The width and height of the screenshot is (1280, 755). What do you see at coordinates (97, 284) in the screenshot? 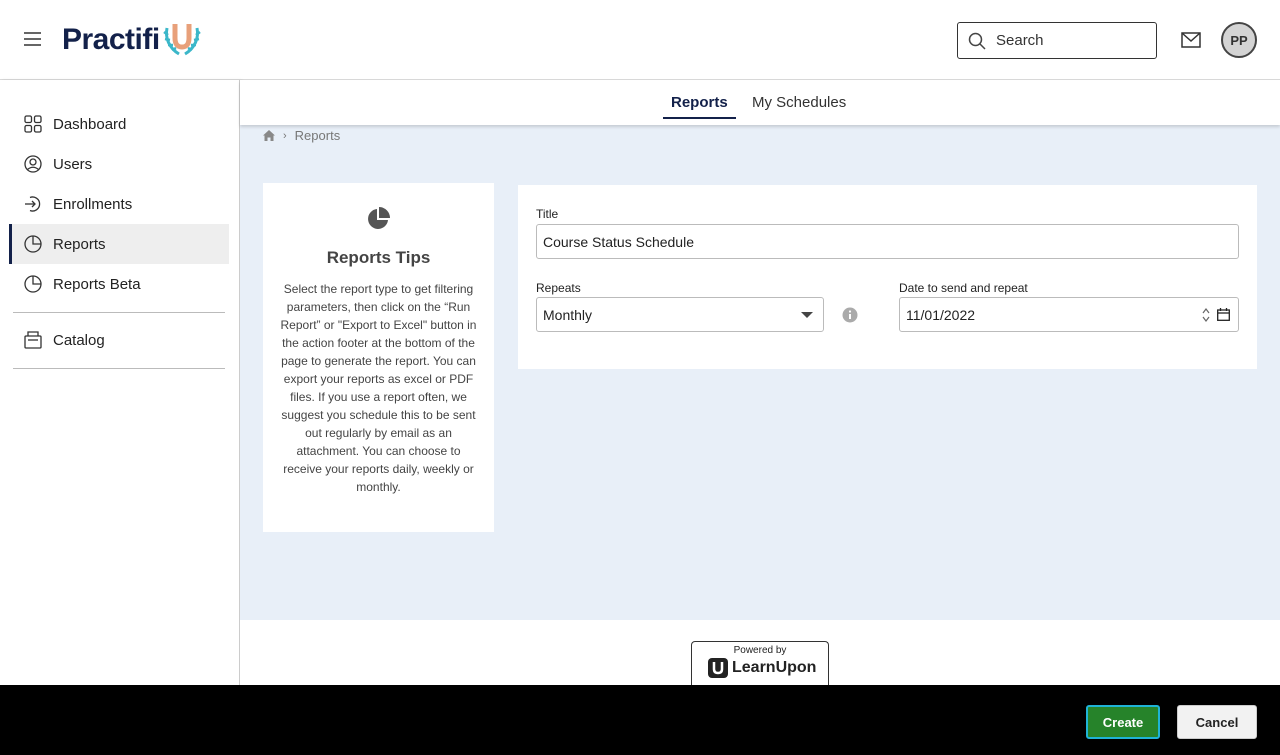
I see `sidebar-item-label: Reports Beta` at bounding box center [97, 284].